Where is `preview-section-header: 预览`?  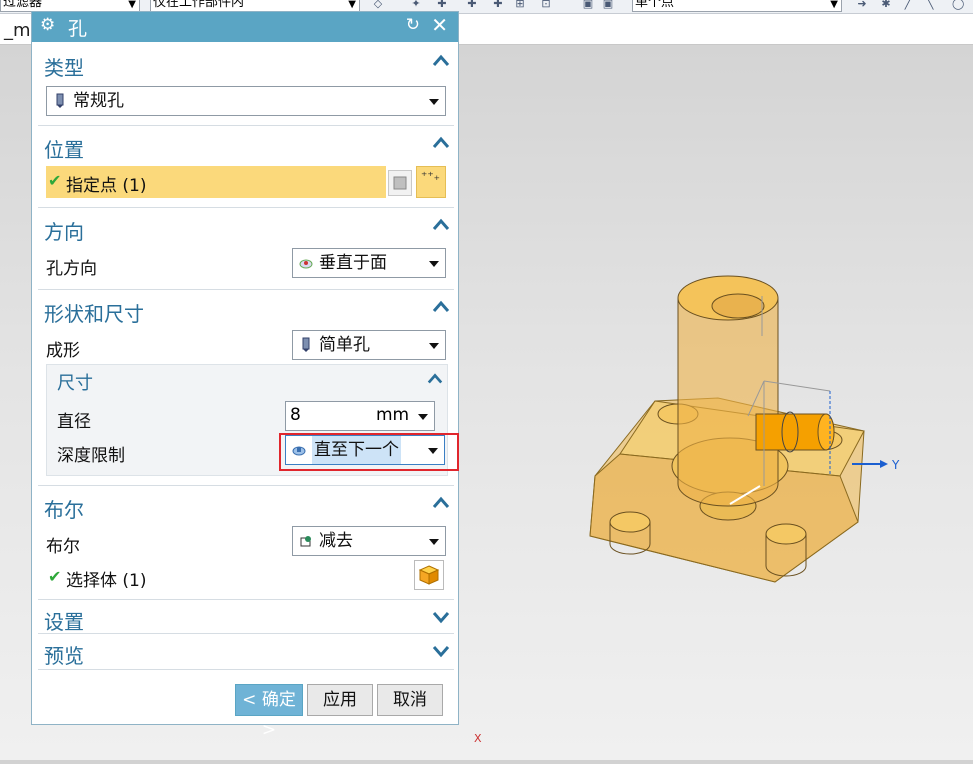
preview-section-header: 预览 is located at coordinates (246, 652).